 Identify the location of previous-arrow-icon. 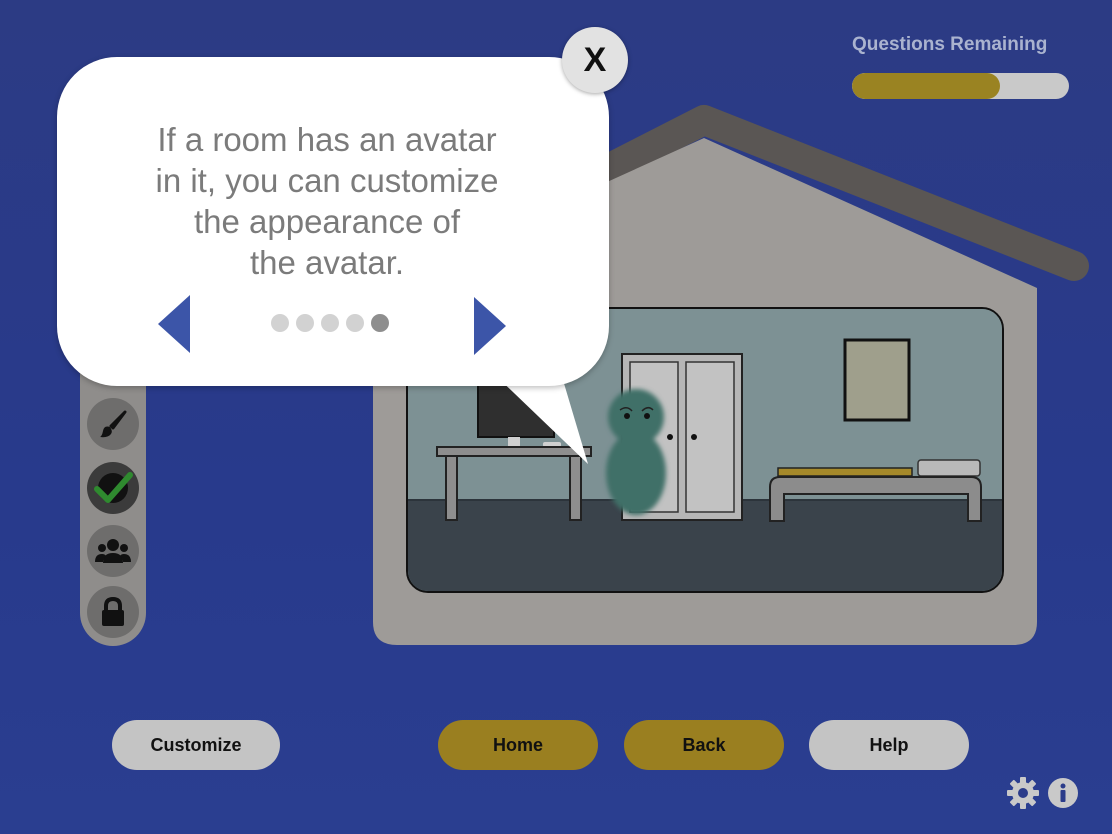
(174, 324).